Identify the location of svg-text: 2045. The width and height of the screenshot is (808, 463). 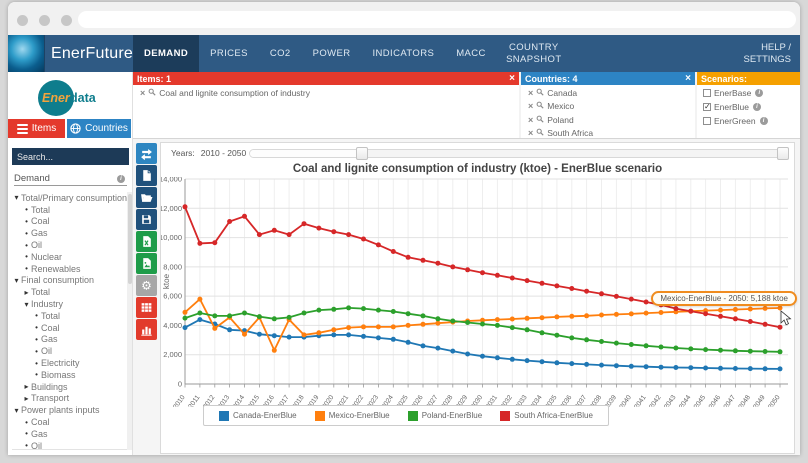
(700, 400).